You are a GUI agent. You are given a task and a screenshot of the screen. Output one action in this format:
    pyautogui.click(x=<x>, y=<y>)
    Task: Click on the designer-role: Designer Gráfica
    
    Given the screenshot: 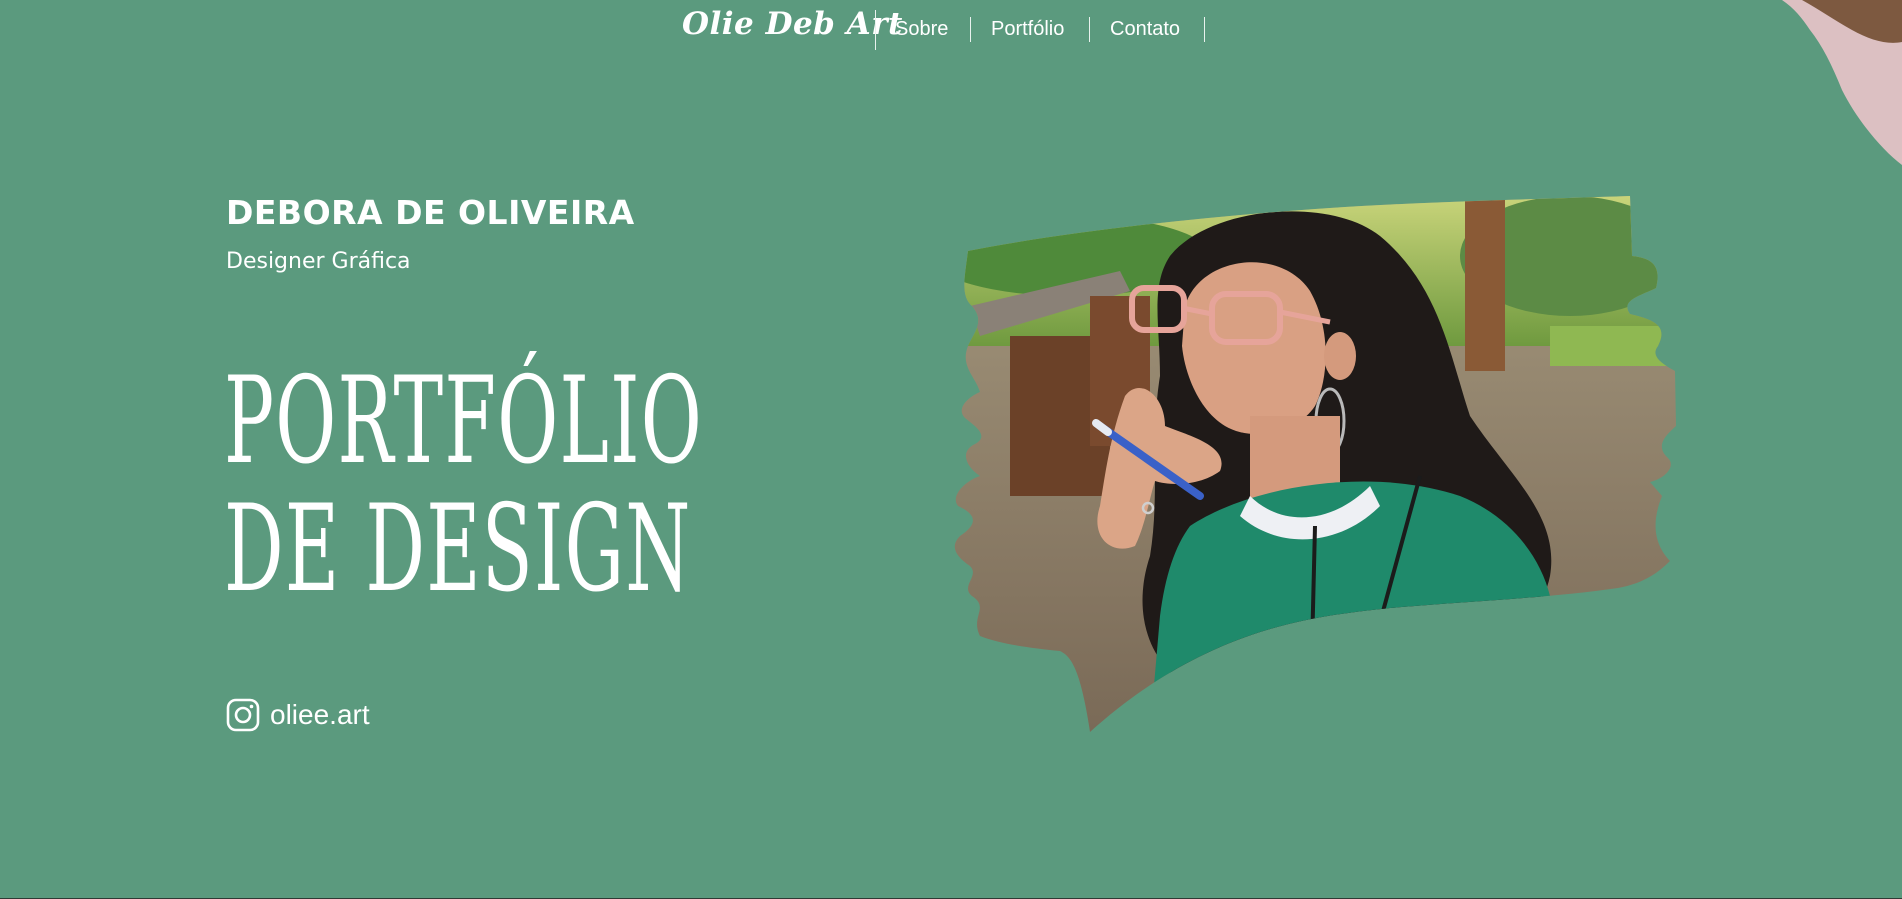 What is the action you would take?
    pyautogui.click(x=318, y=261)
    